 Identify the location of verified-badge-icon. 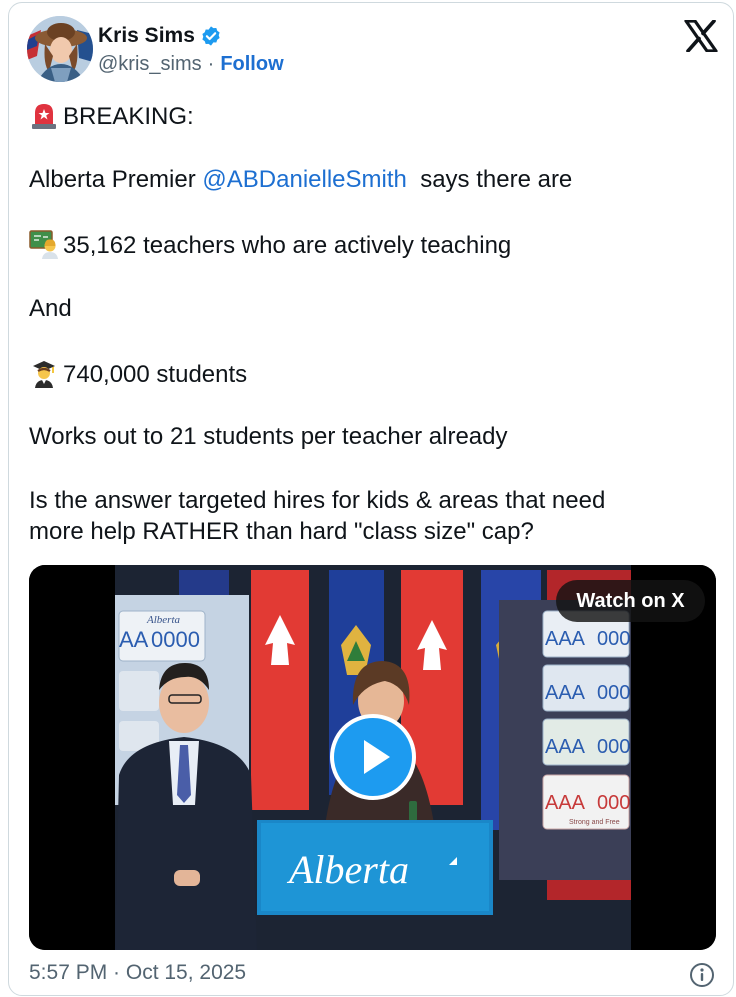
(211, 36).